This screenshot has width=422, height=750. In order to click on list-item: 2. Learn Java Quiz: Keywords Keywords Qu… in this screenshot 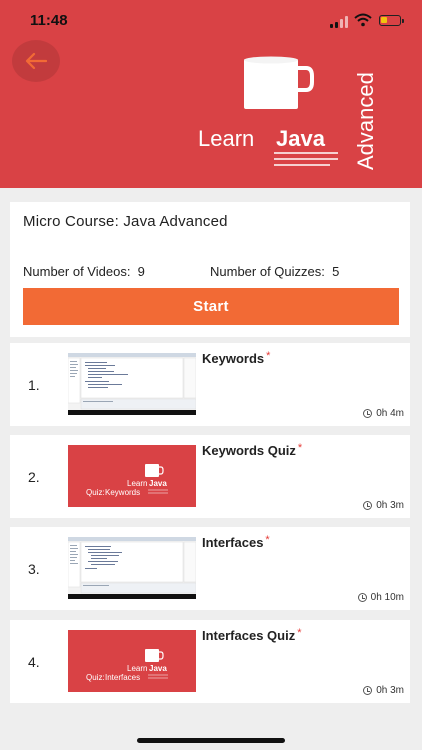, I will do `click(210, 476)`.